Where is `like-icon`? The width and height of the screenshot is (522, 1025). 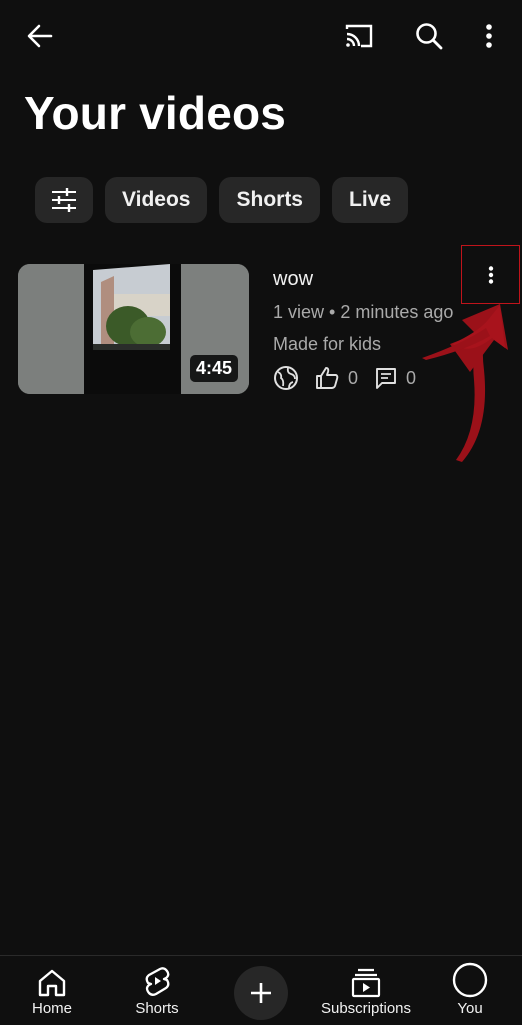
like-icon is located at coordinates (327, 378).